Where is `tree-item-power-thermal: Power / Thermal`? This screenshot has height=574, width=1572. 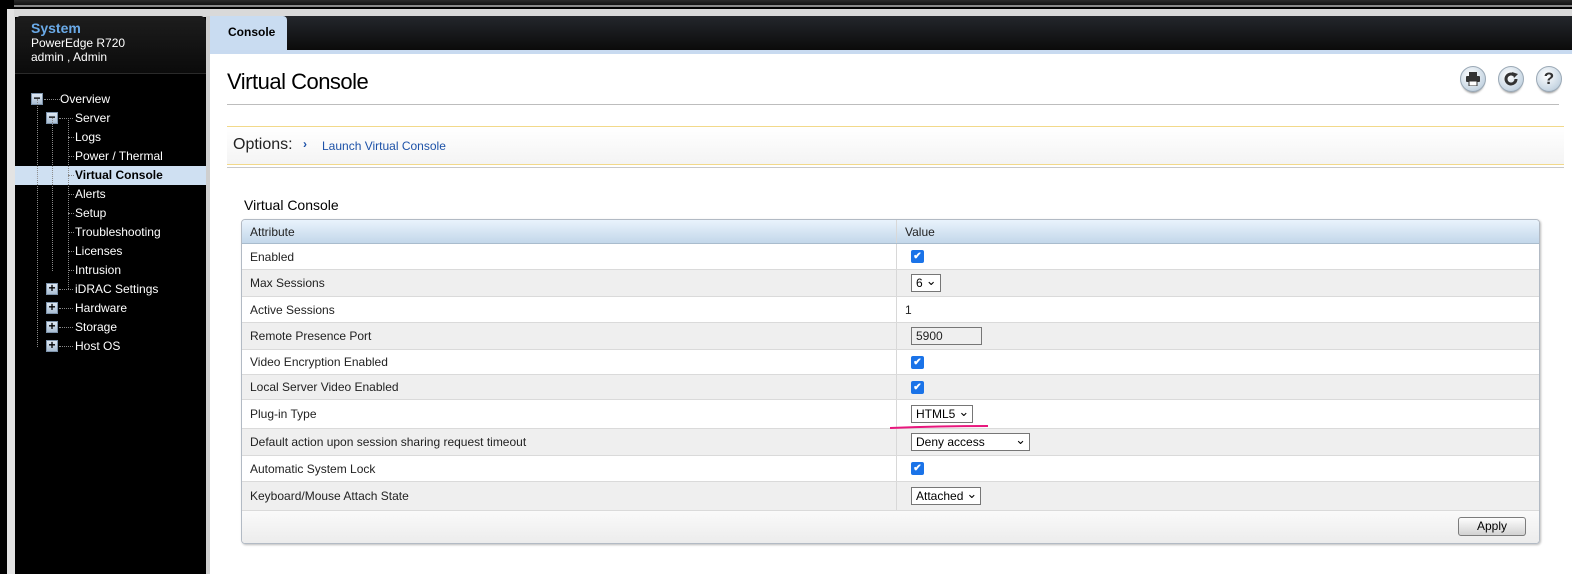 tree-item-power-thermal: Power / Thermal is located at coordinates (110, 156).